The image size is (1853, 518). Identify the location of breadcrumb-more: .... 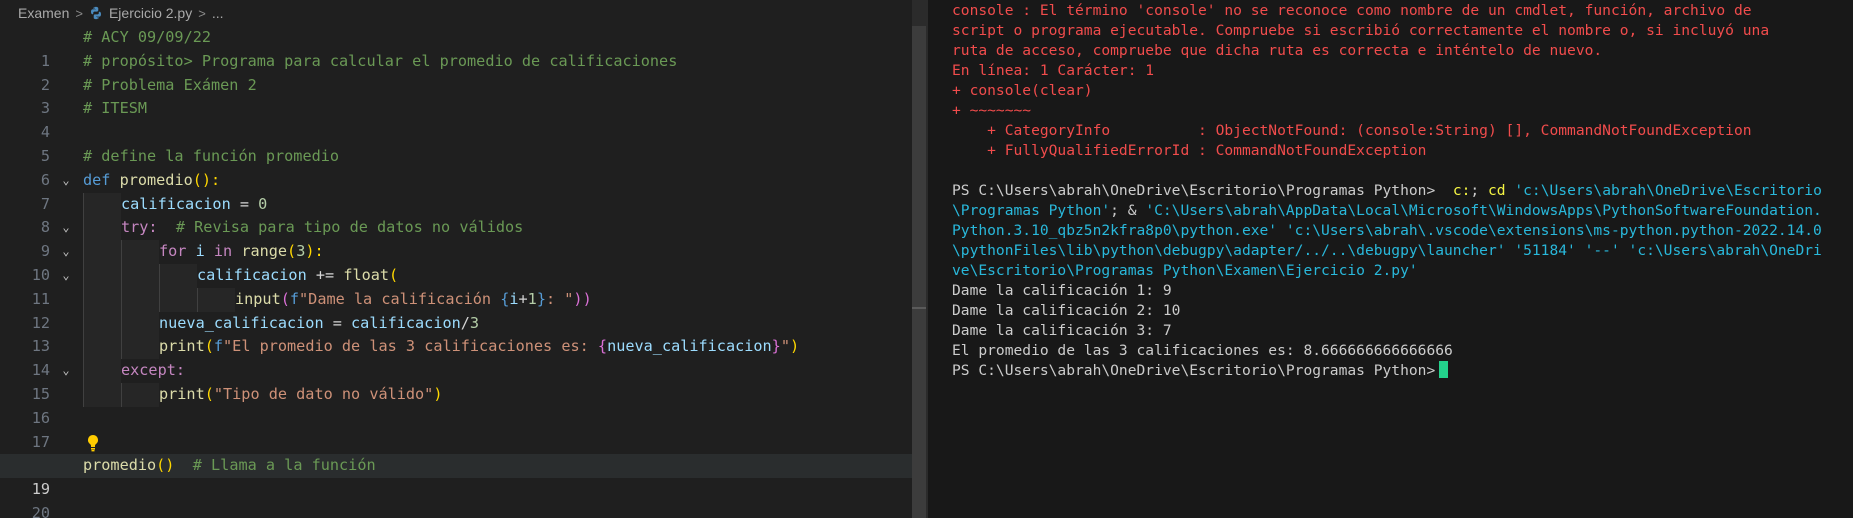
(218, 13).